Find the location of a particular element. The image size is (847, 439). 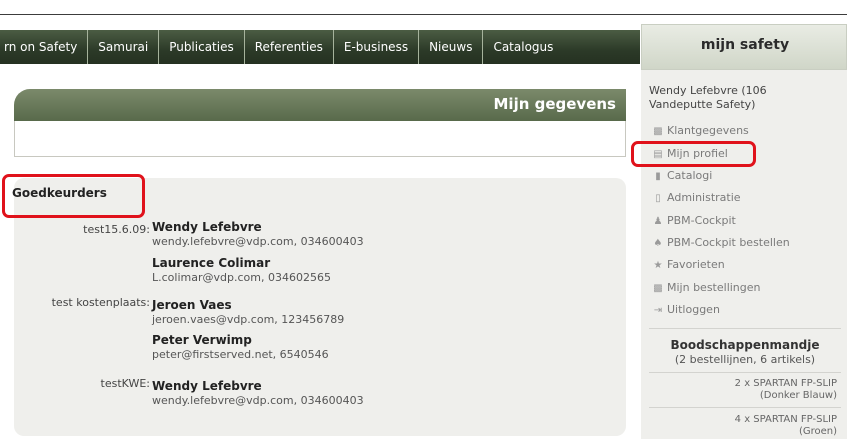

basket-summary: (2 bestellijnen, 6 artikels) is located at coordinates (745, 359).